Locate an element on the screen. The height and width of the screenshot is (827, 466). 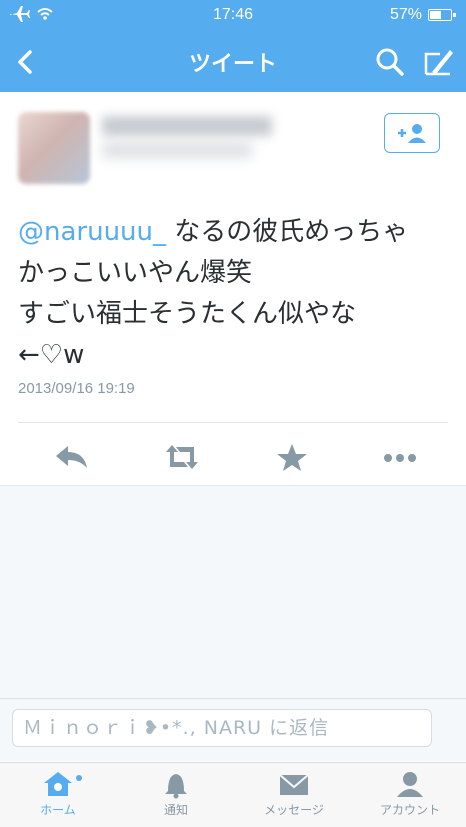
more-button is located at coordinates (400, 457).